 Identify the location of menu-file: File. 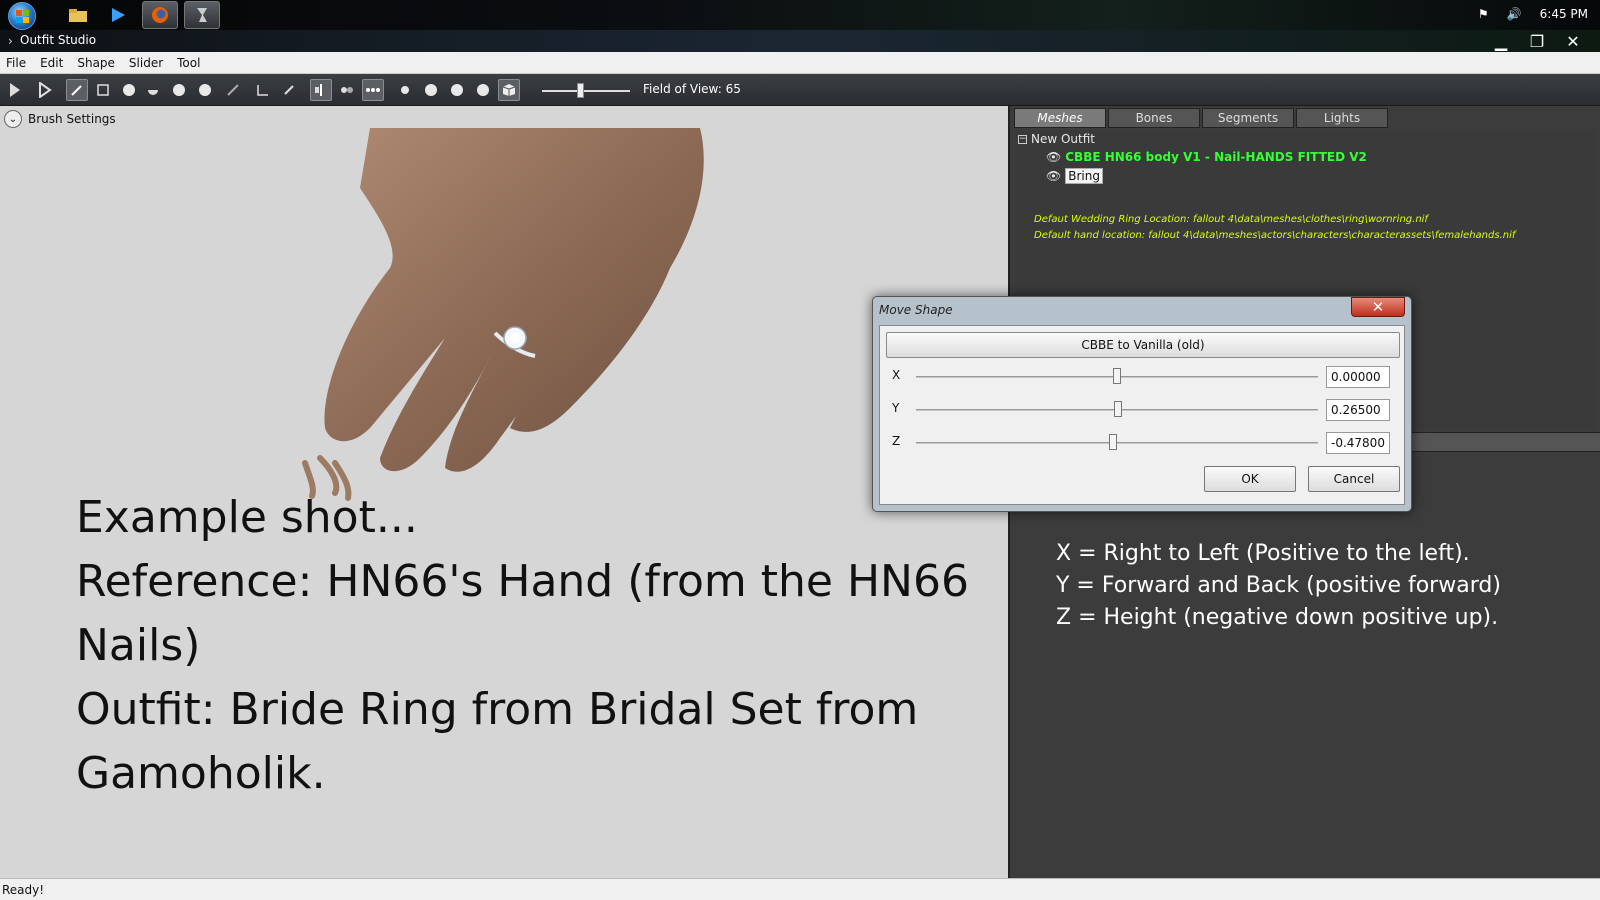
(16, 63).